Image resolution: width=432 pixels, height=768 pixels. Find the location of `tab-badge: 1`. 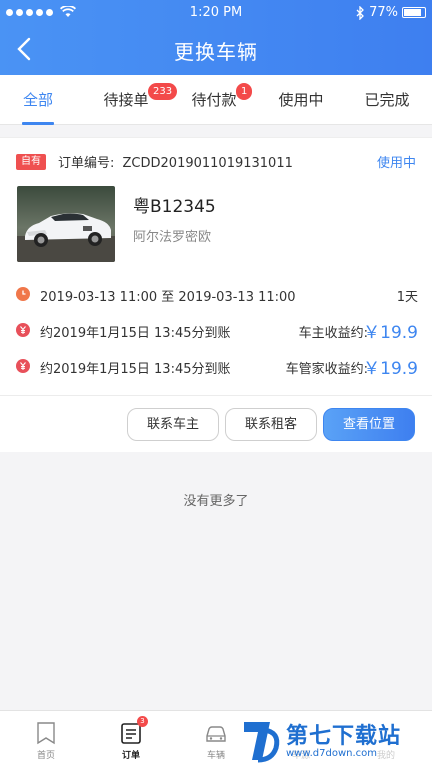

tab-badge: 1 is located at coordinates (244, 91).